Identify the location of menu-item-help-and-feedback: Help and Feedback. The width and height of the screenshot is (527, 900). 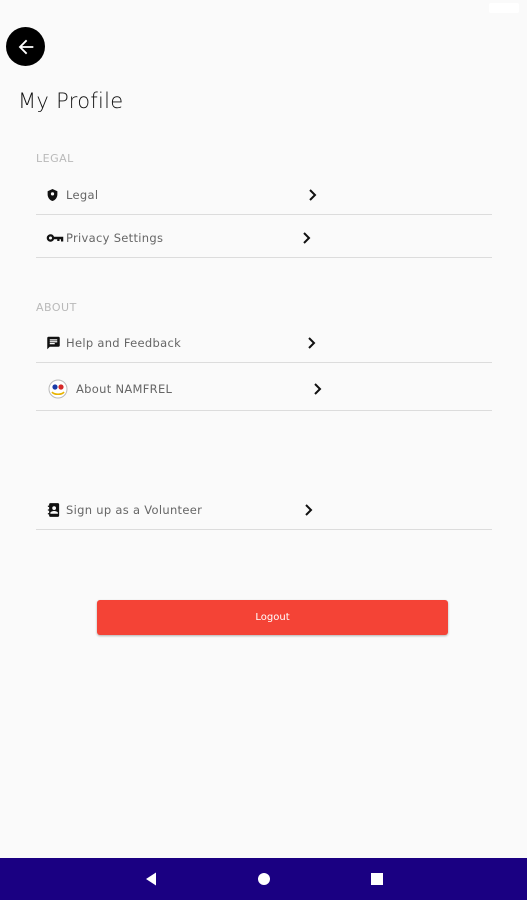
(264, 343).